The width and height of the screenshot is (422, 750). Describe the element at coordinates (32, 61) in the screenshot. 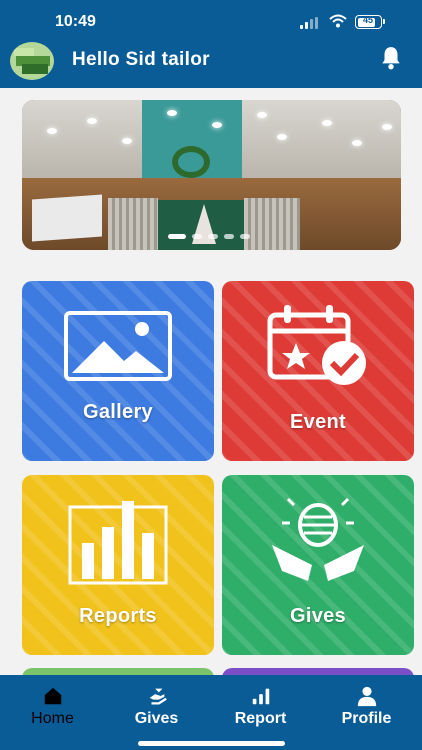

I see `avatar` at that location.